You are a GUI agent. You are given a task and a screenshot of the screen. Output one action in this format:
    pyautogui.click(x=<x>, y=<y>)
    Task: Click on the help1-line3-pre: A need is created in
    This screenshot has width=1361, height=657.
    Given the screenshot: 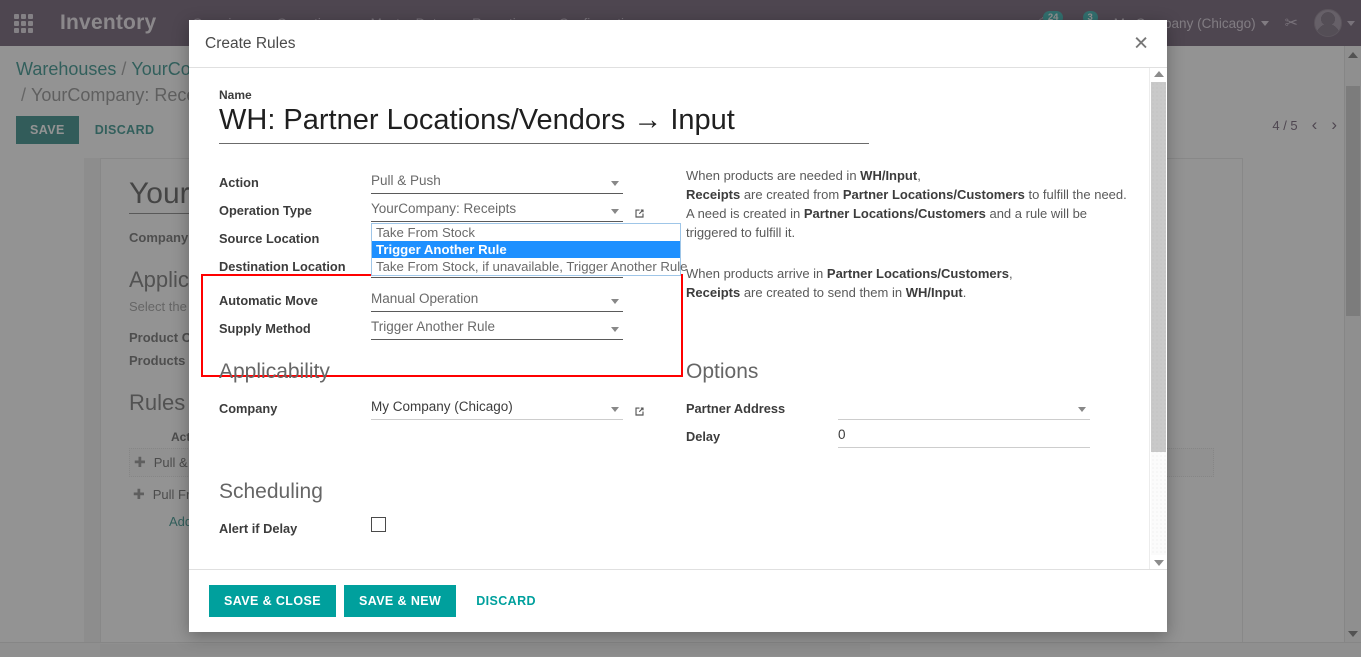 What is the action you would take?
    pyautogui.click(x=745, y=213)
    